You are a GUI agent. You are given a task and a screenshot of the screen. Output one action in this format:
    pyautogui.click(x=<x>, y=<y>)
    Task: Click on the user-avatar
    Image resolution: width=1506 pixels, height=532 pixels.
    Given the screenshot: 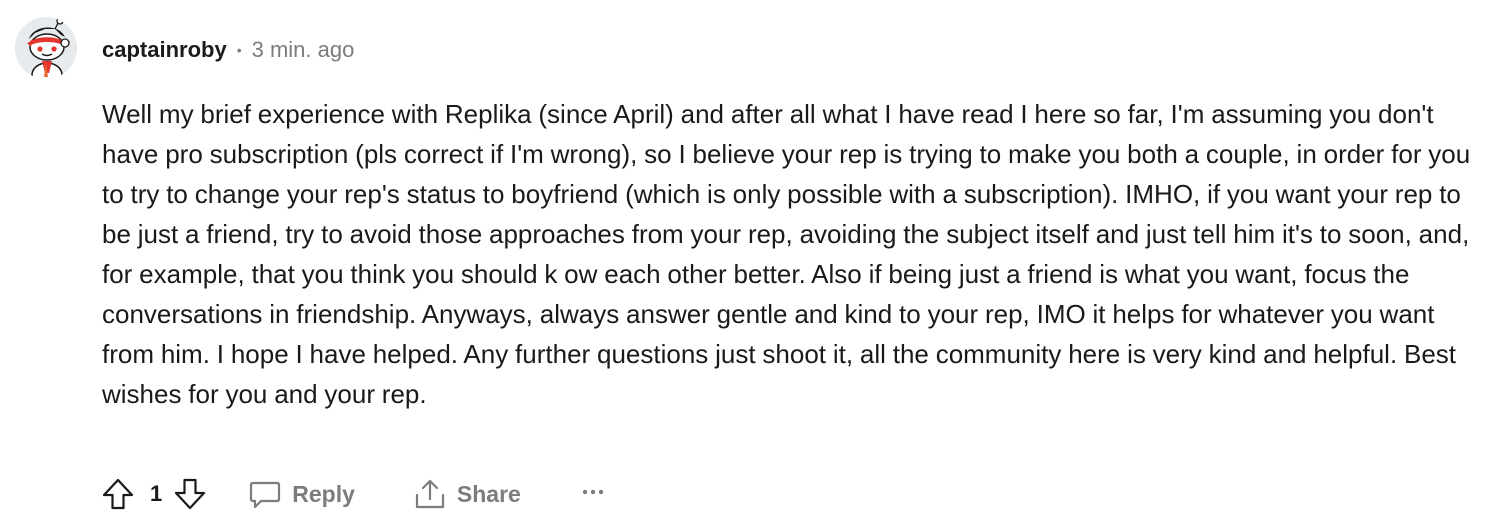 What is the action you would take?
    pyautogui.click(x=46, y=48)
    